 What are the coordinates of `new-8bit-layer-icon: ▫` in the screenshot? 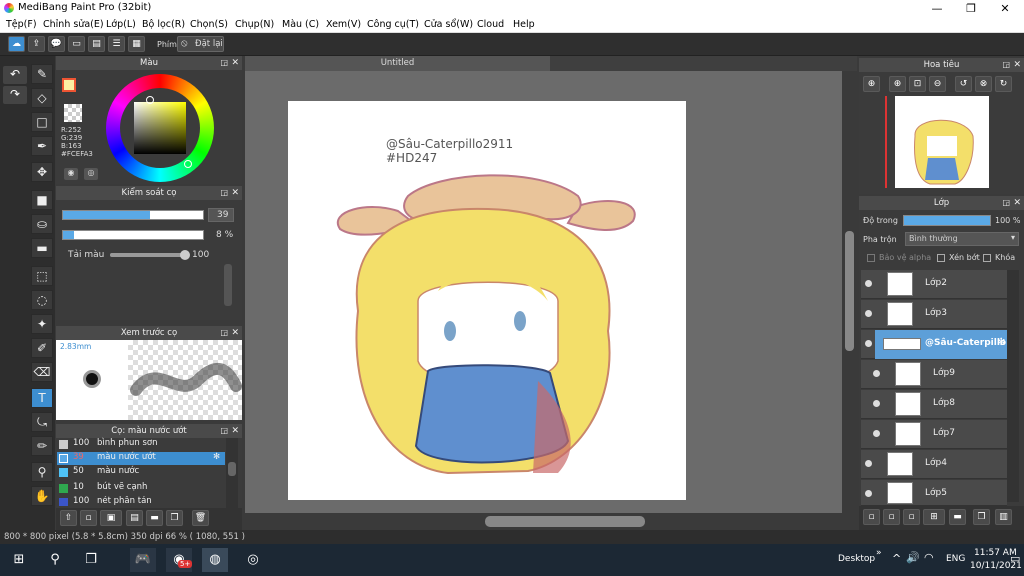 It's located at (911, 517).